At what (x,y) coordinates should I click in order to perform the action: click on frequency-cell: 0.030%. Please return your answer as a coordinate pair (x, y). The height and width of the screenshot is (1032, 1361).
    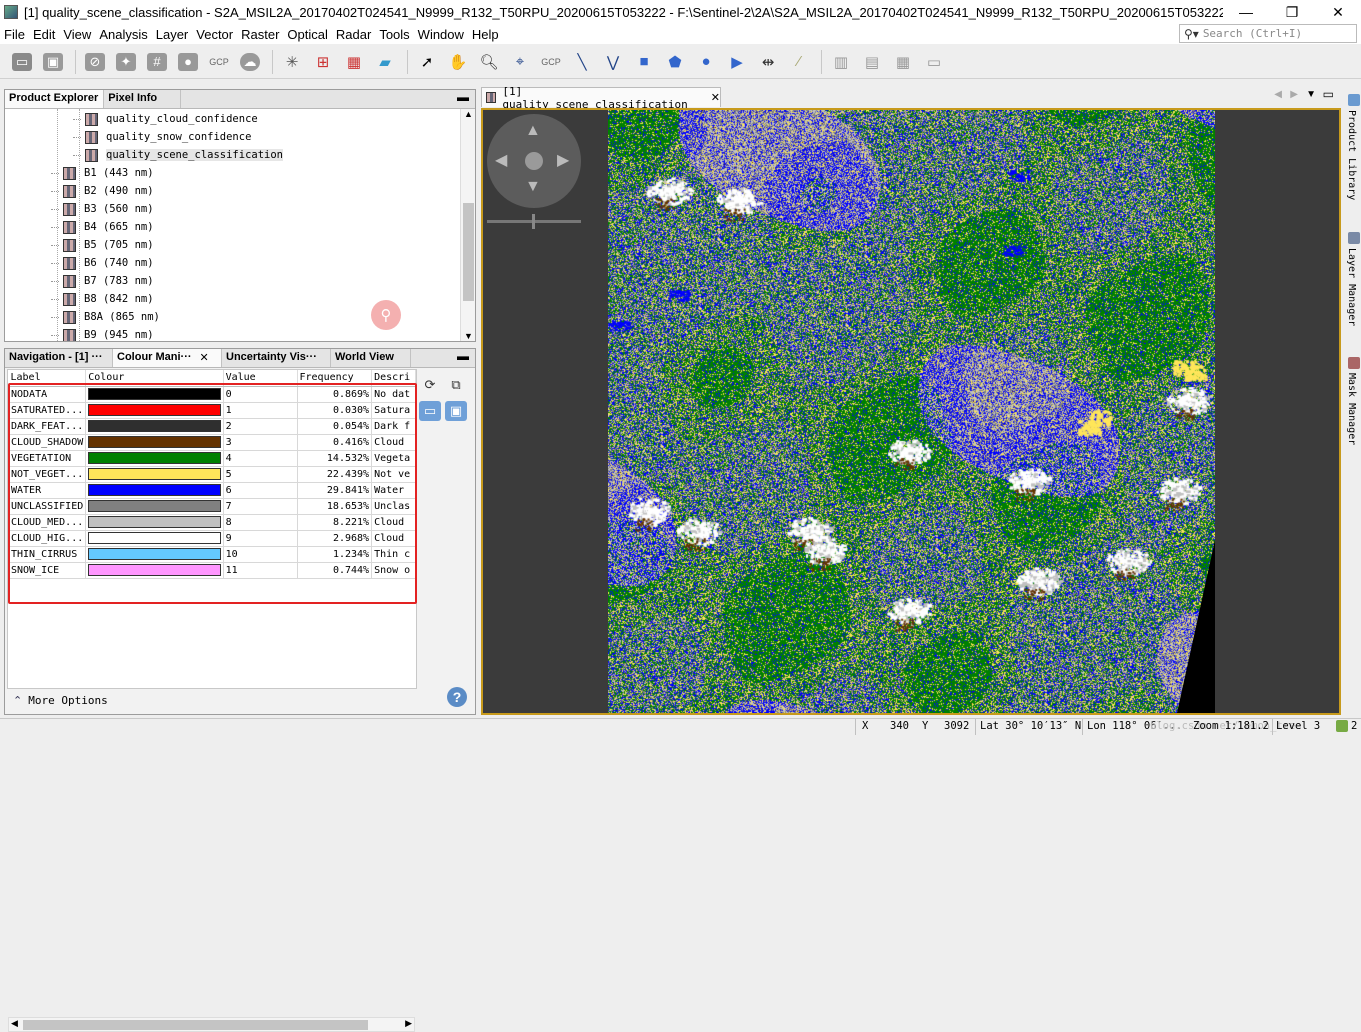
    Looking at the image, I should click on (334, 410).